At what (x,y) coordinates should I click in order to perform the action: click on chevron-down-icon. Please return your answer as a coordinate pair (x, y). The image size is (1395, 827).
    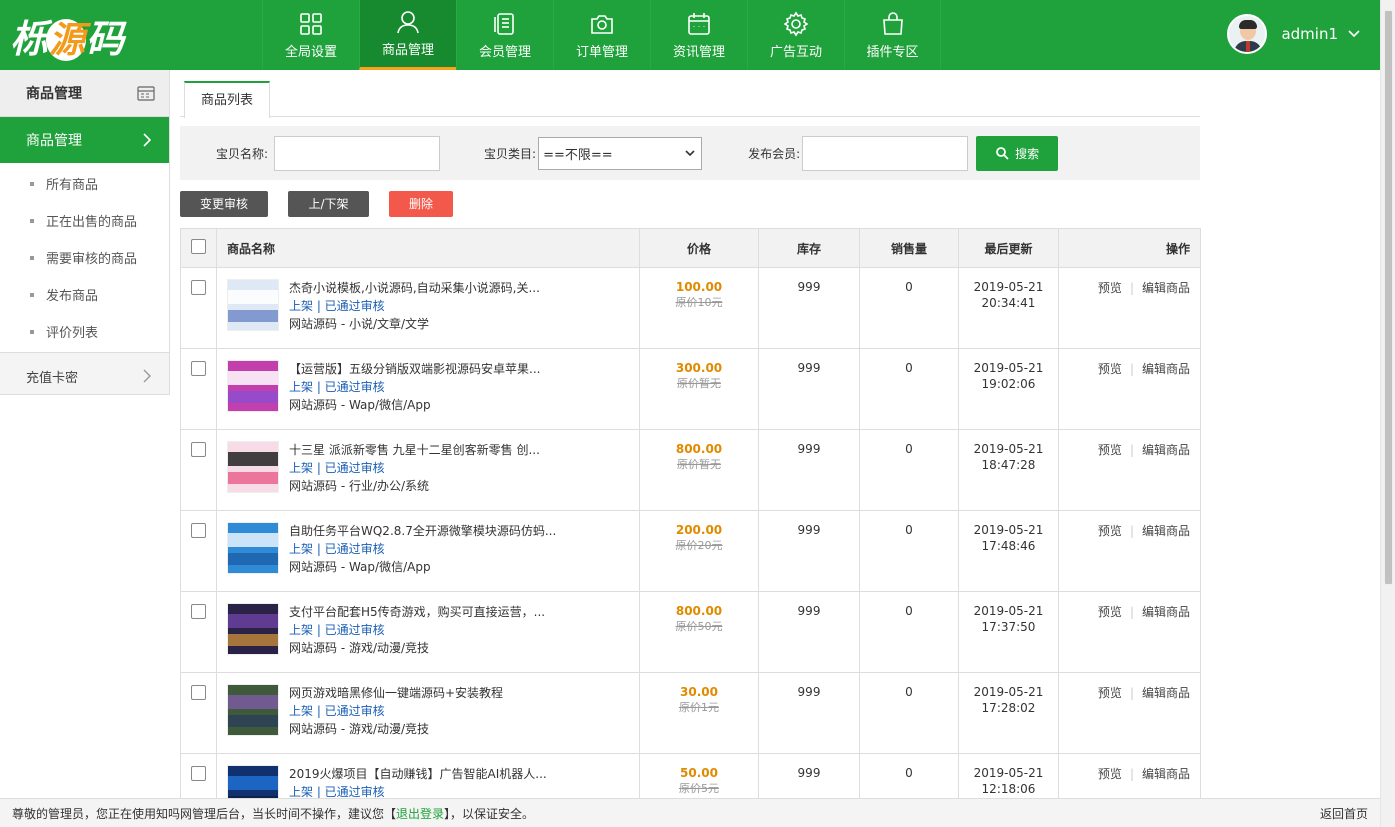
    Looking at the image, I should click on (1354, 34).